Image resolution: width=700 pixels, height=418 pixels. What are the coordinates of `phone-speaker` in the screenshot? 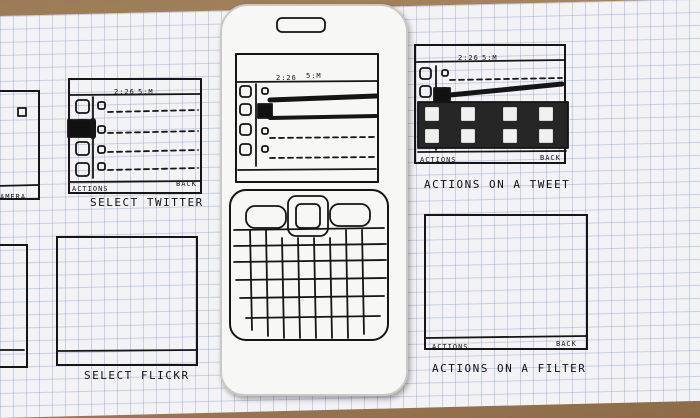 It's located at (301, 25).